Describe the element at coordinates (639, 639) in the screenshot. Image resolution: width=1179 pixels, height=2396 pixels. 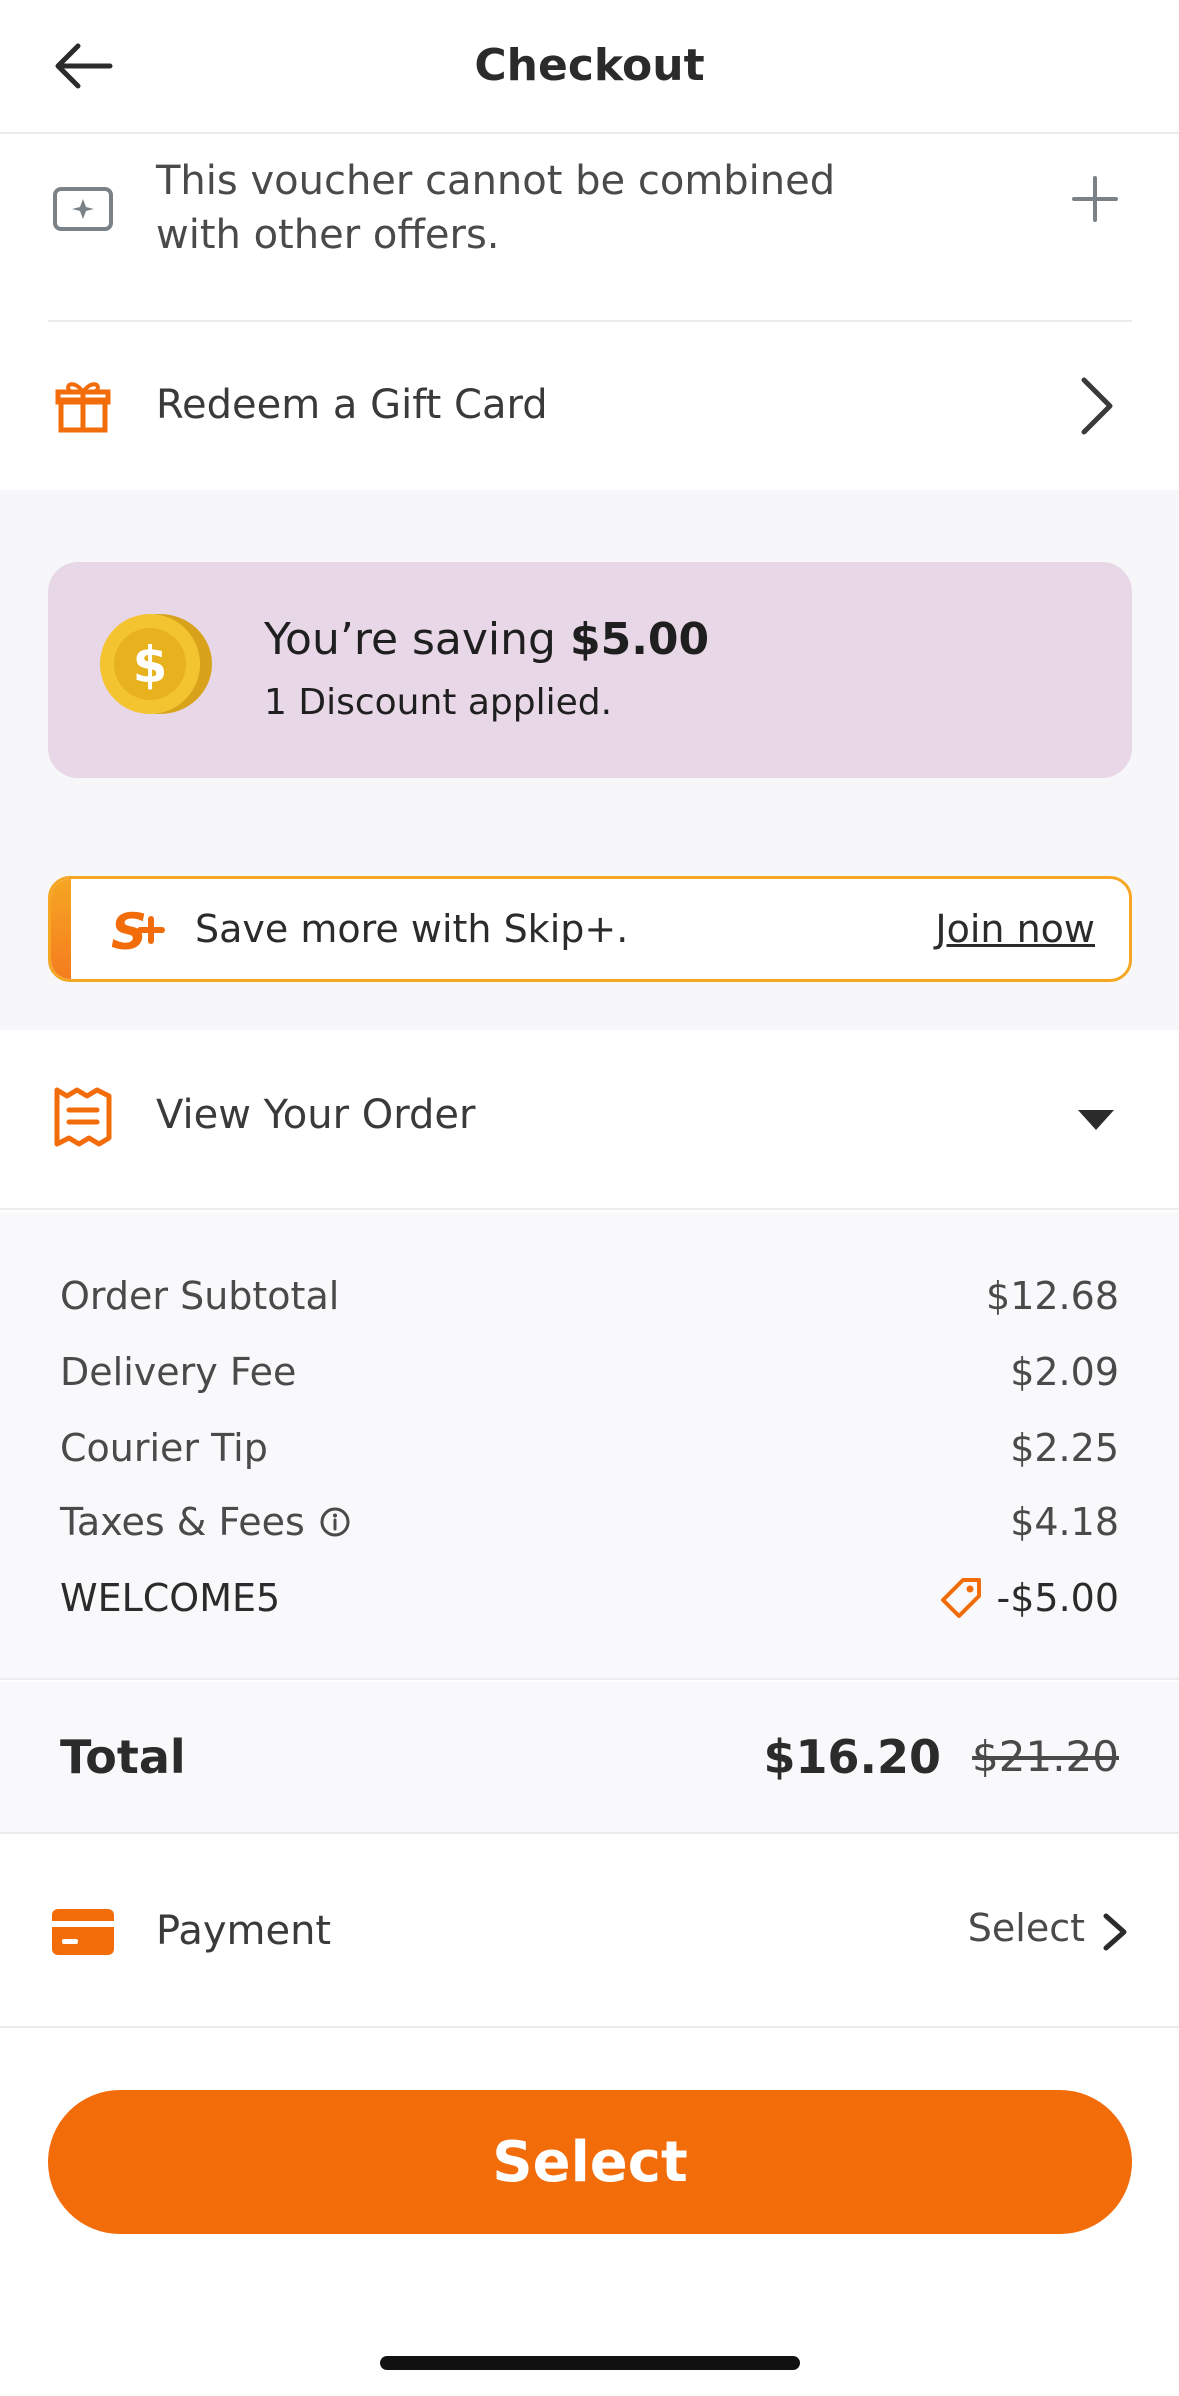
I see `saving-amount: $5.00` at that location.